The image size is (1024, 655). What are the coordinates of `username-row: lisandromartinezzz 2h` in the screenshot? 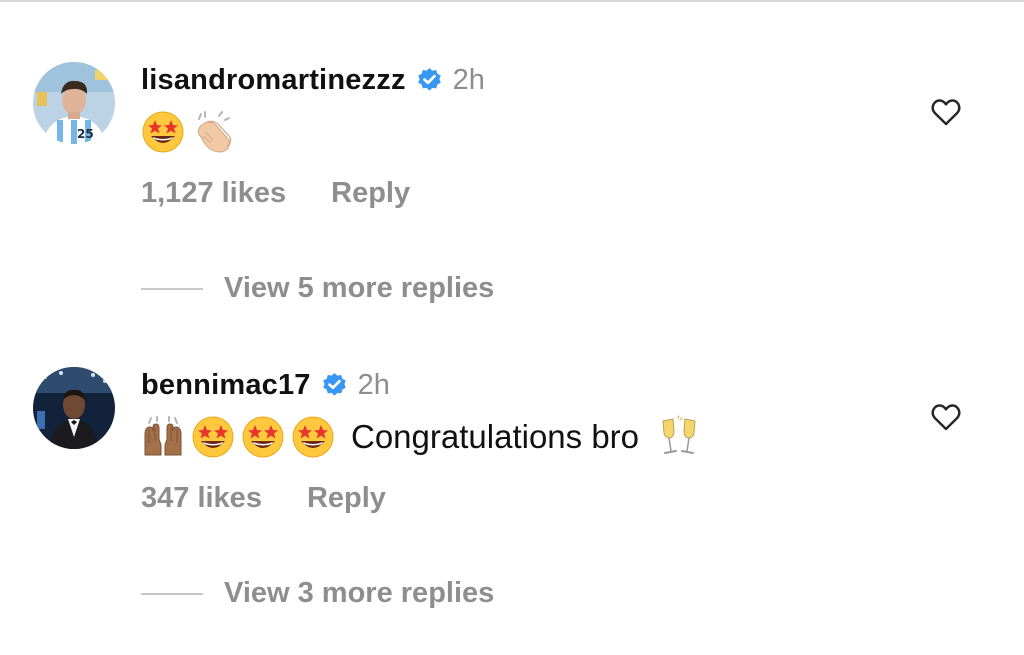 It's located at (313, 80).